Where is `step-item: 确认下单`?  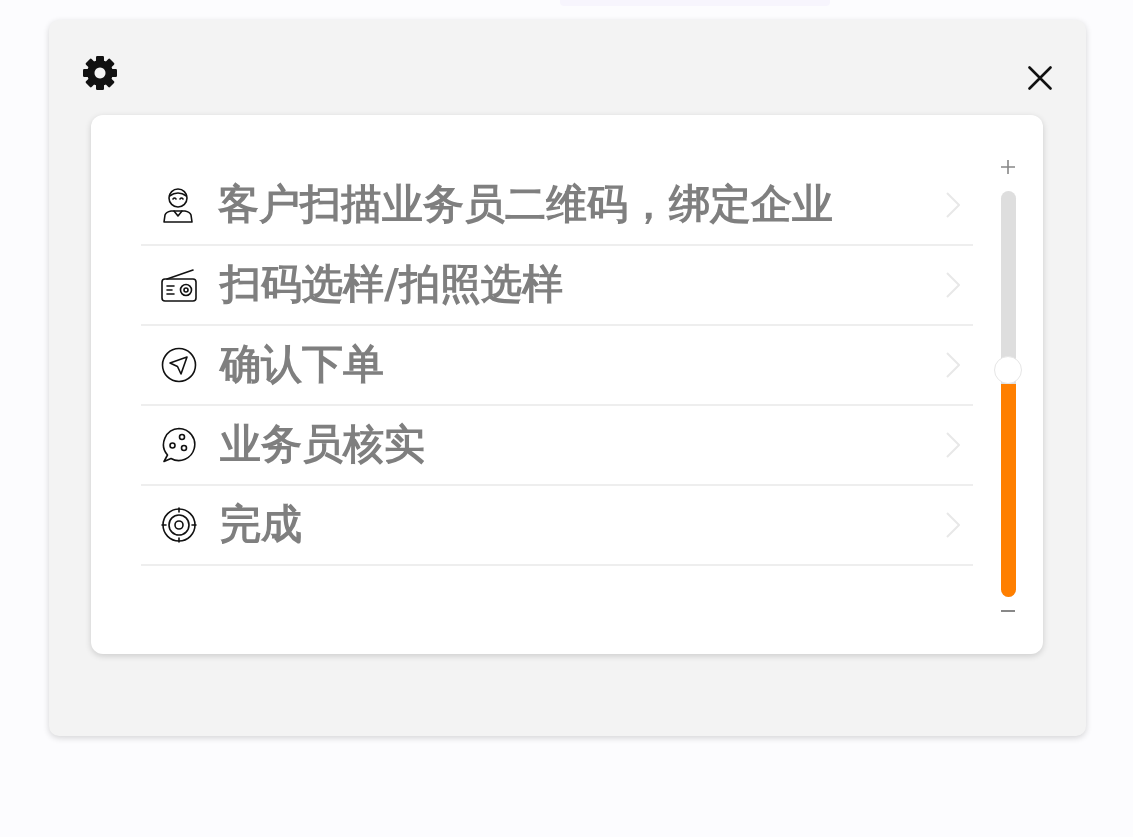 step-item: 确认下单 is located at coordinates (557, 366).